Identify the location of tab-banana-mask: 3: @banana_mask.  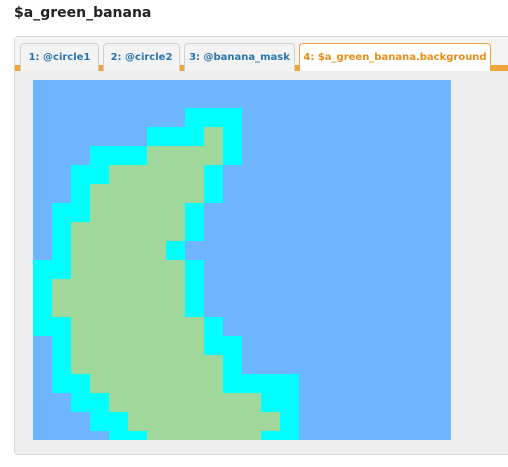
(239, 57).